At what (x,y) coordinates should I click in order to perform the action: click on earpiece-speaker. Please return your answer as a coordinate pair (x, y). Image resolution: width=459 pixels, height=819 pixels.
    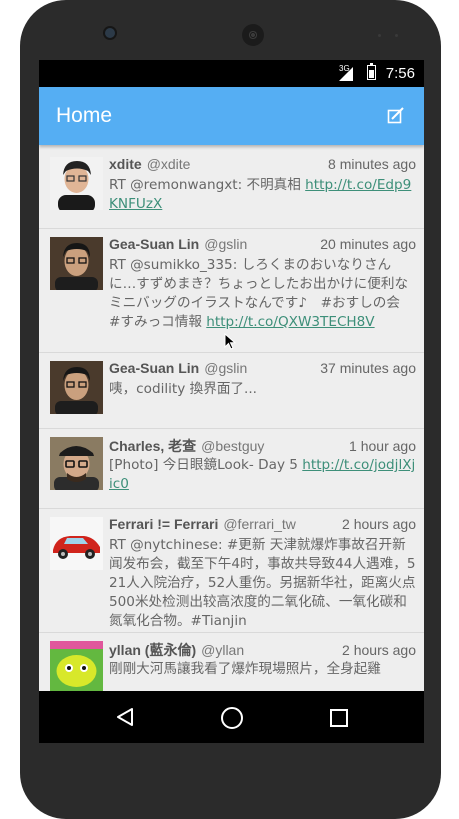
    Looking at the image, I should click on (253, 35).